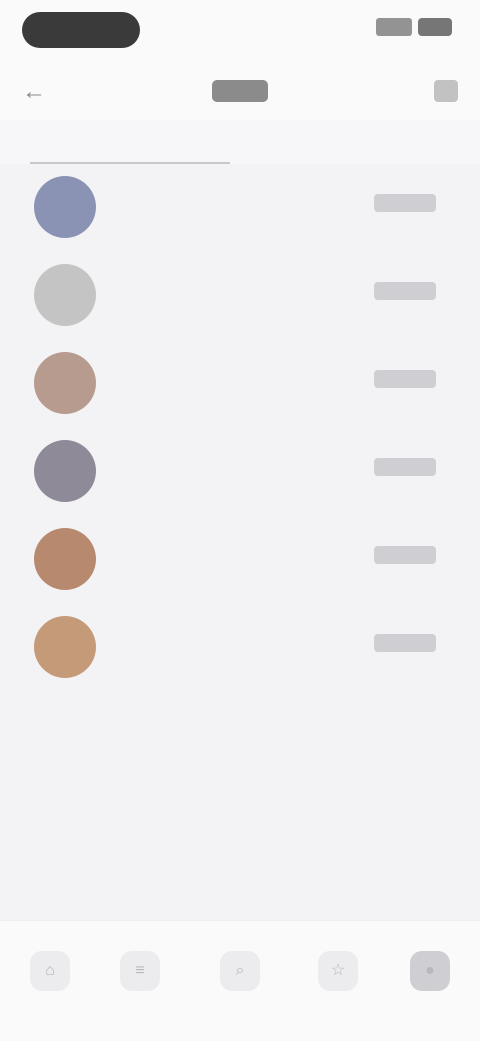  I want to click on page-title, so click(240, 91).